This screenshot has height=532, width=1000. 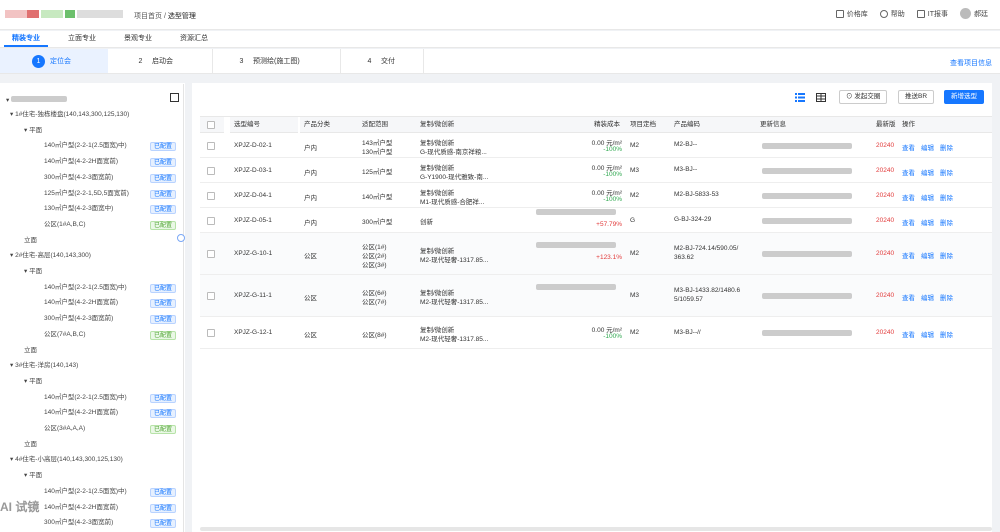 What do you see at coordinates (264, 125) in the screenshot?
I see `column-header: 选型编号` at bounding box center [264, 125].